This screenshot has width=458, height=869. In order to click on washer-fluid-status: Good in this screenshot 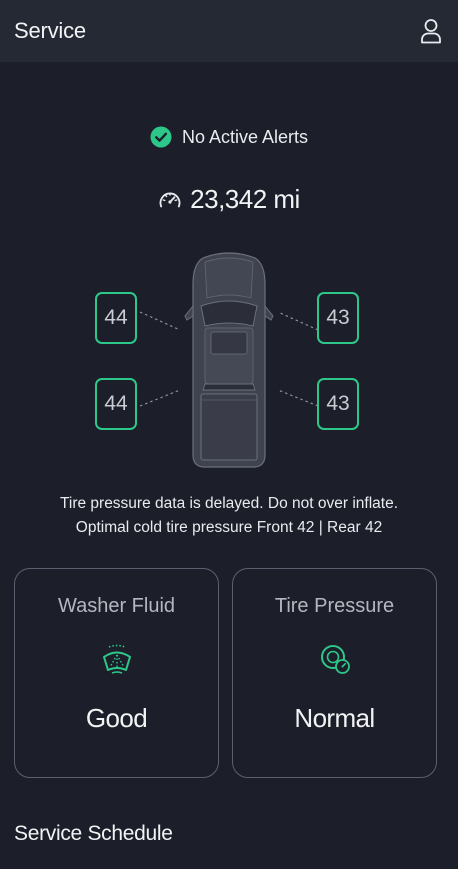, I will do `click(116, 718)`.